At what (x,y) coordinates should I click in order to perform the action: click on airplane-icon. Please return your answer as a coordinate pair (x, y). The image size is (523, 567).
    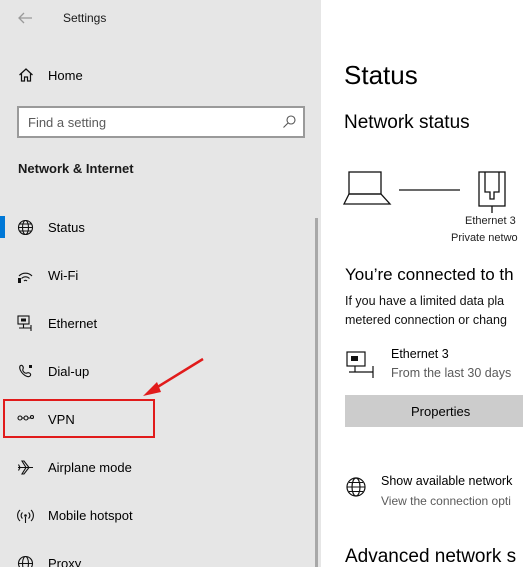
    Looking at the image, I should click on (25, 467).